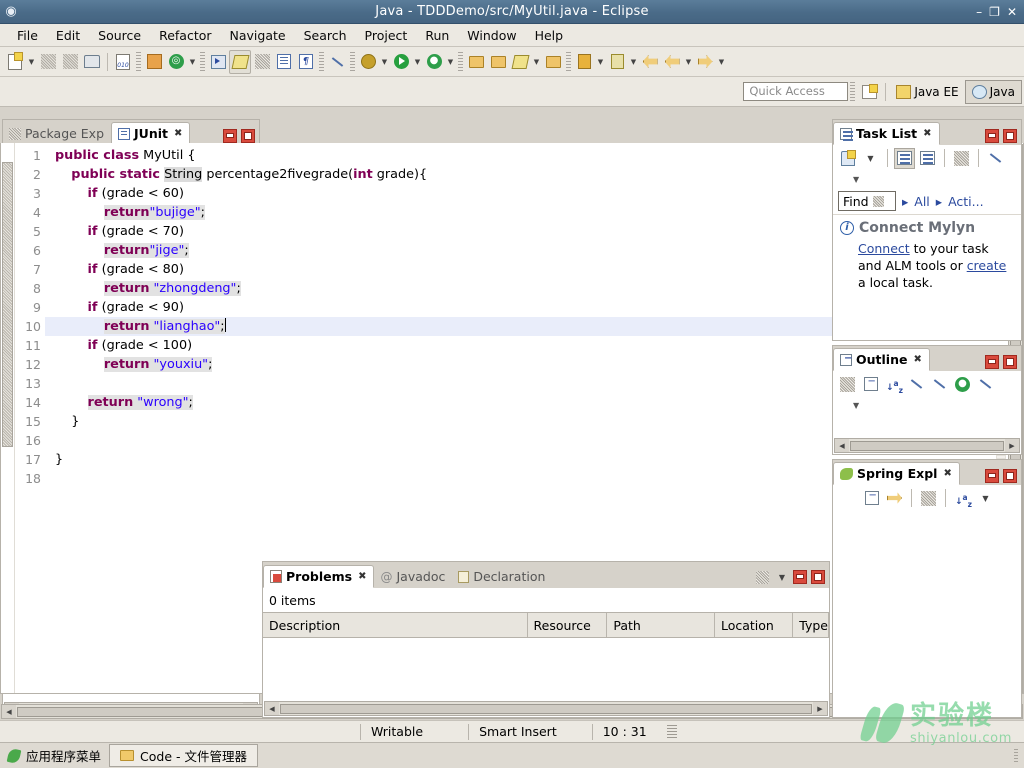 The image size is (1024, 768). Describe the element at coordinates (498, 62) in the screenshot. I see `open-folder-button` at that location.